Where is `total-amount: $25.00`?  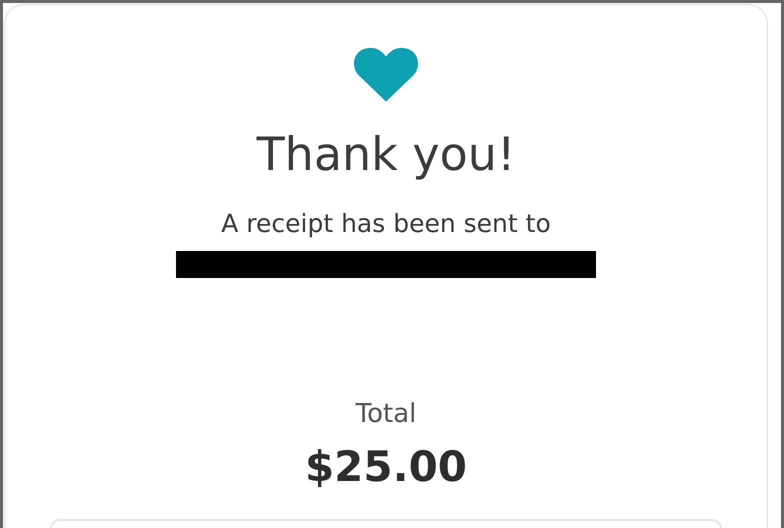 total-amount: $25.00 is located at coordinates (386, 467).